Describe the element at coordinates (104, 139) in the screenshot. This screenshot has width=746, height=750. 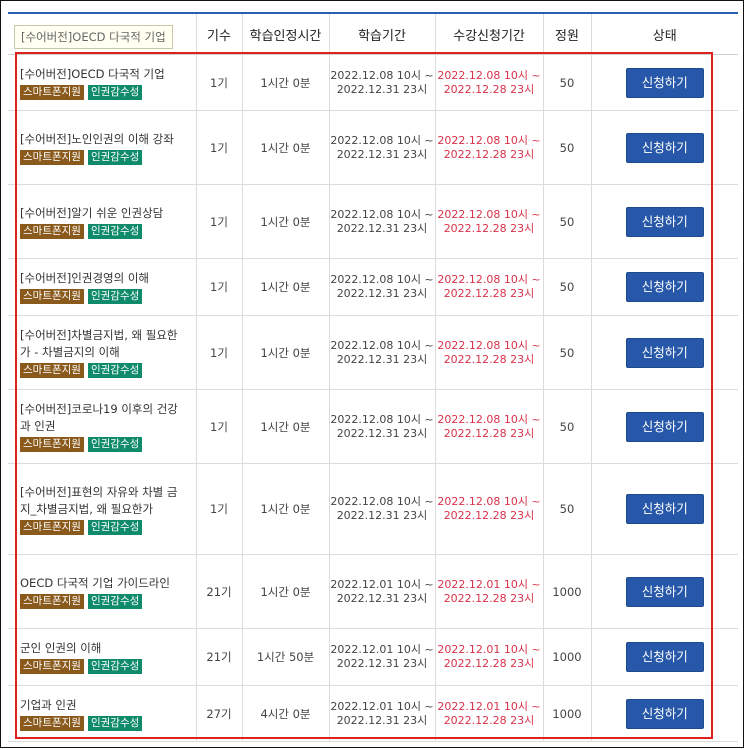
I see `course-title-link: [수어버전]노인인권의 이해 강좌` at that location.